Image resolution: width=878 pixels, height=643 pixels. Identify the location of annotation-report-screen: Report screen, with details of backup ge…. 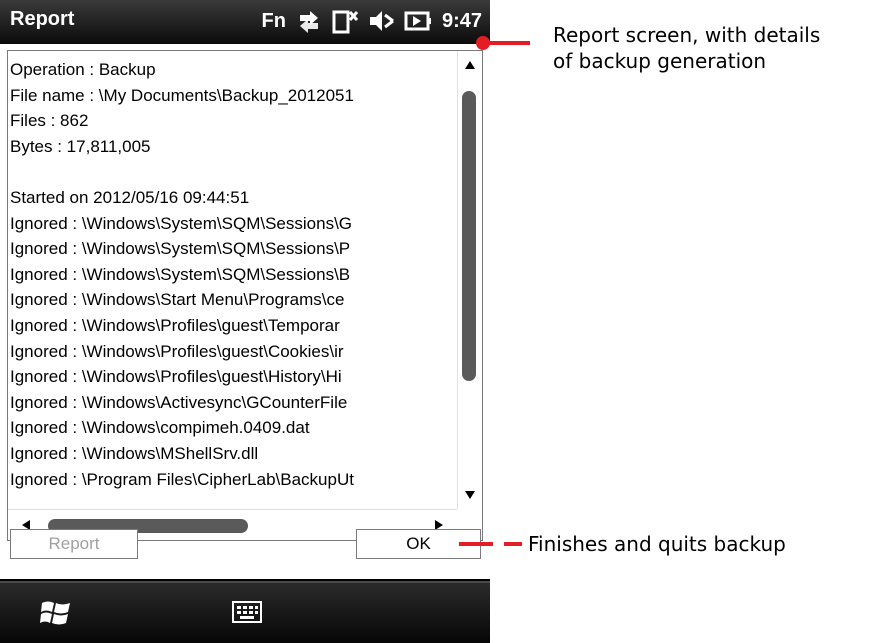
(687, 48).